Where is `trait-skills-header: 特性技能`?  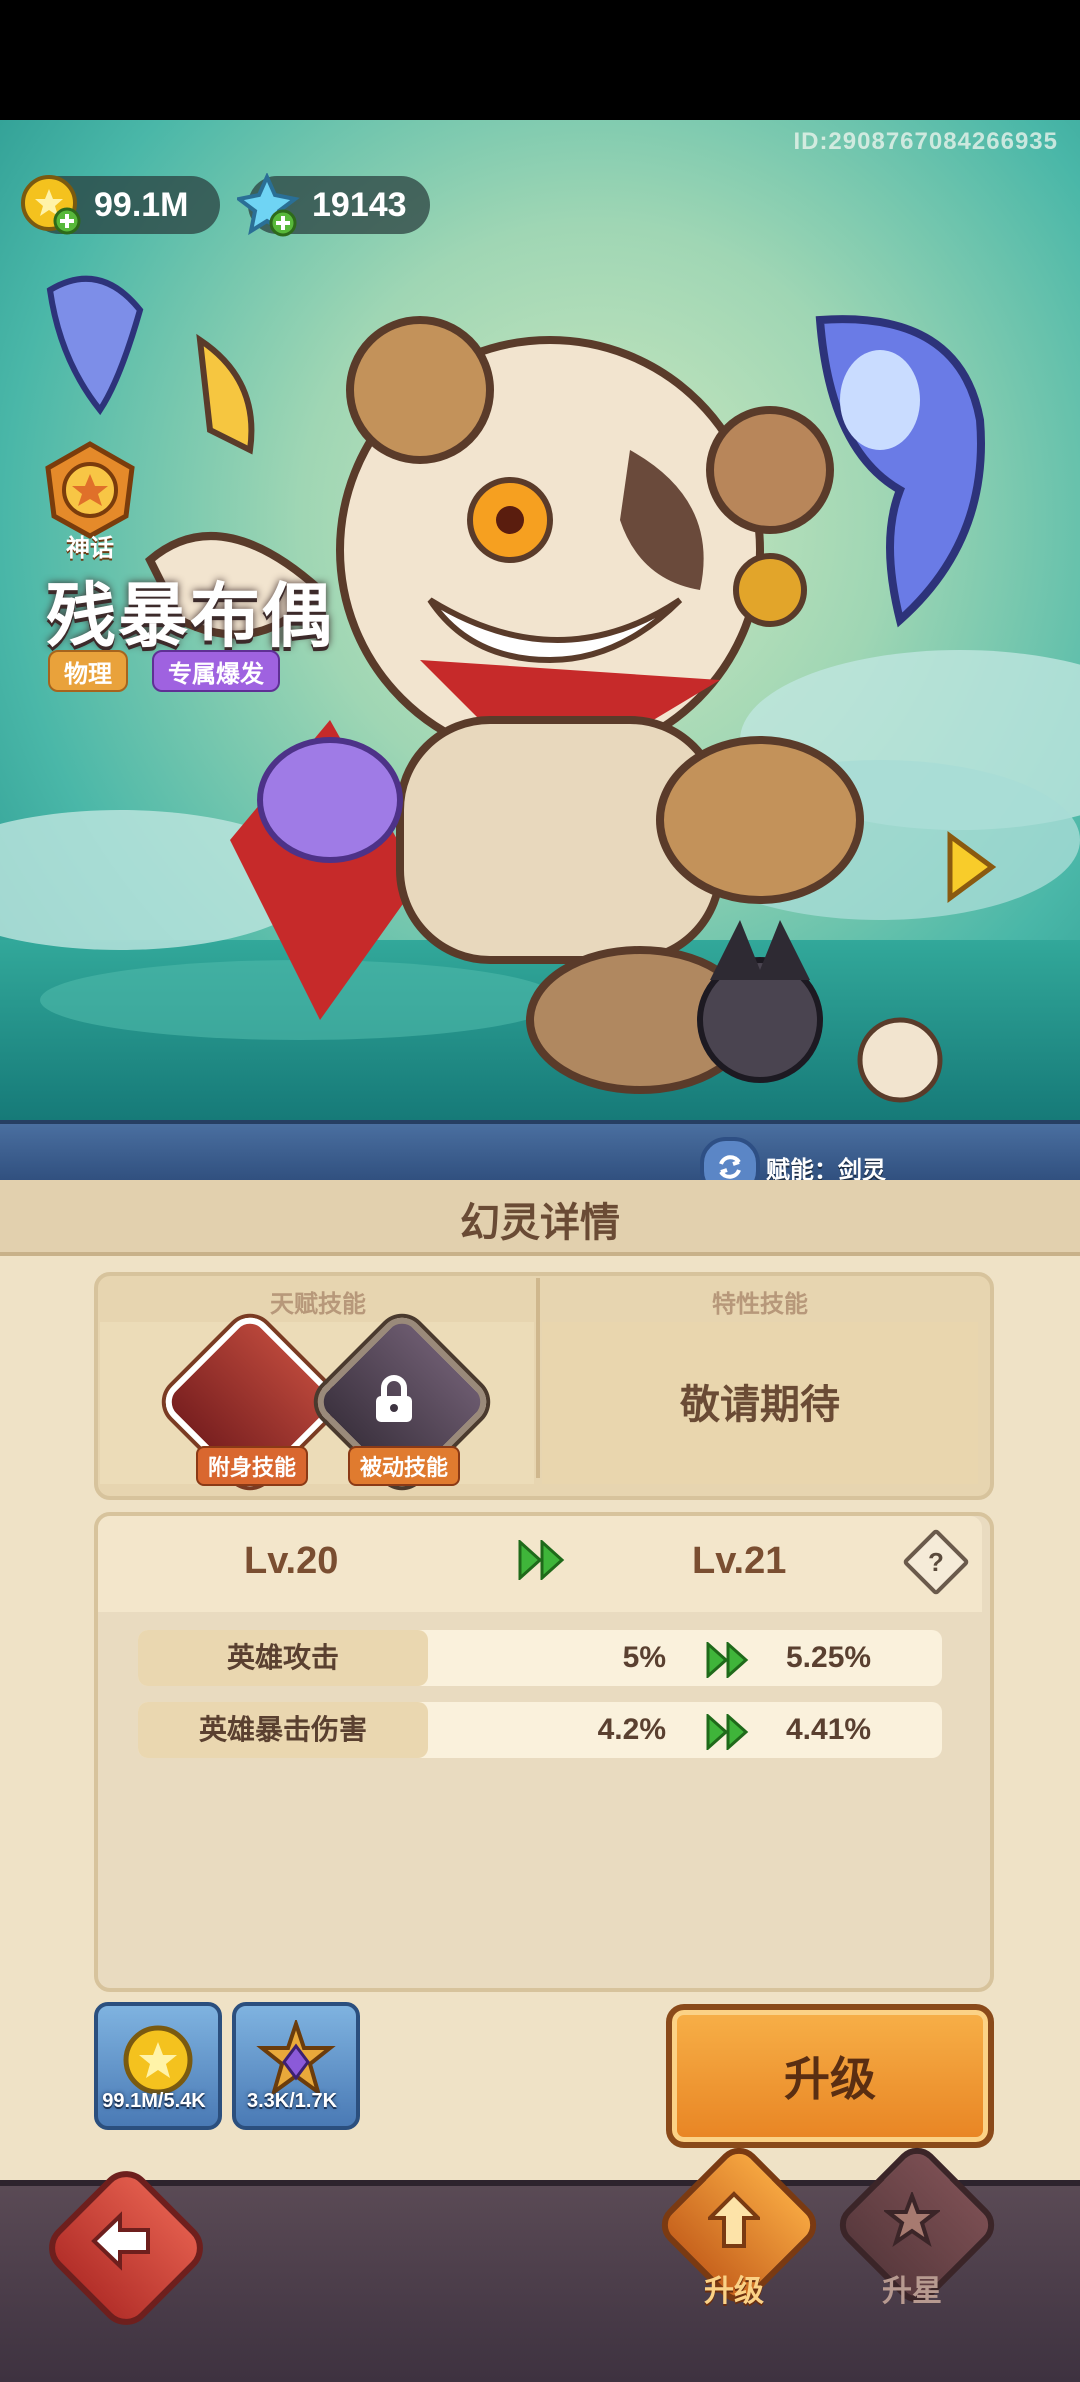
trait-skills-header: 特性技能 is located at coordinates (760, 1304).